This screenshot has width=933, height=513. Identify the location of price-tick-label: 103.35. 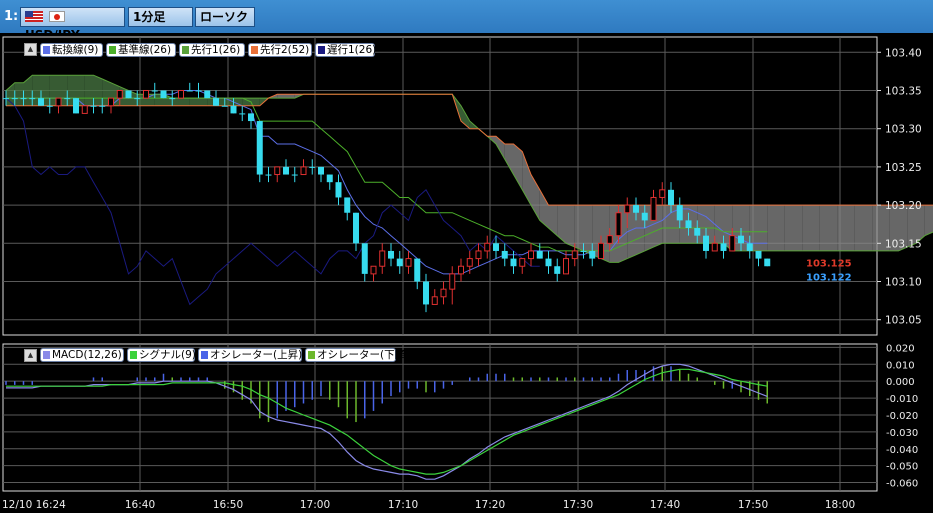
(903, 91).